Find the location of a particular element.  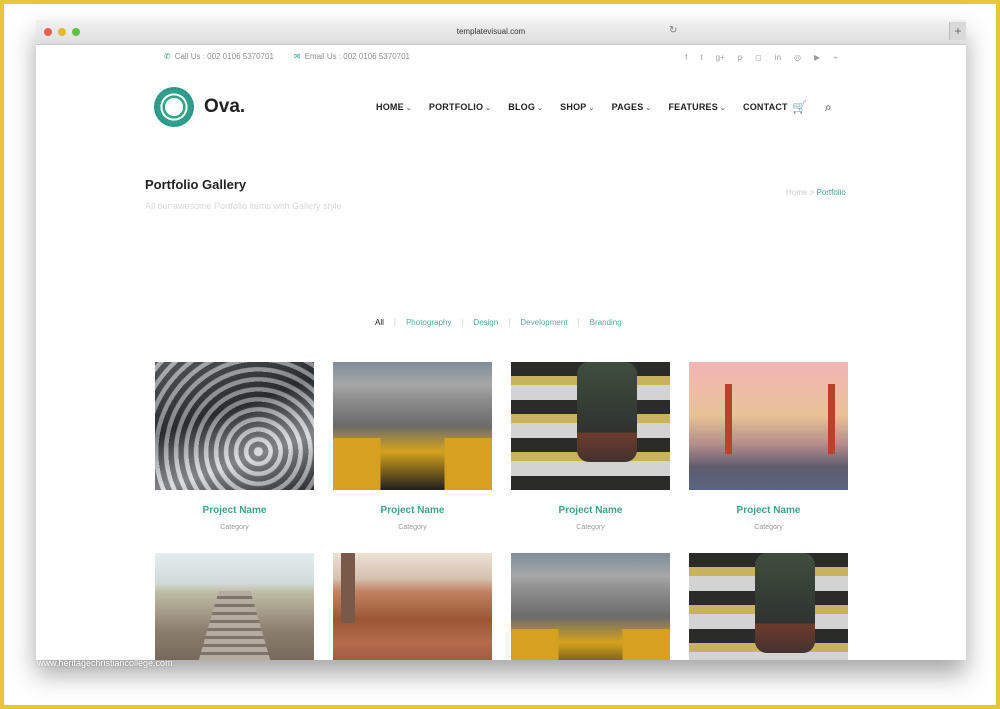

nav-blog: BLOG ⌄ is located at coordinates (525, 107).